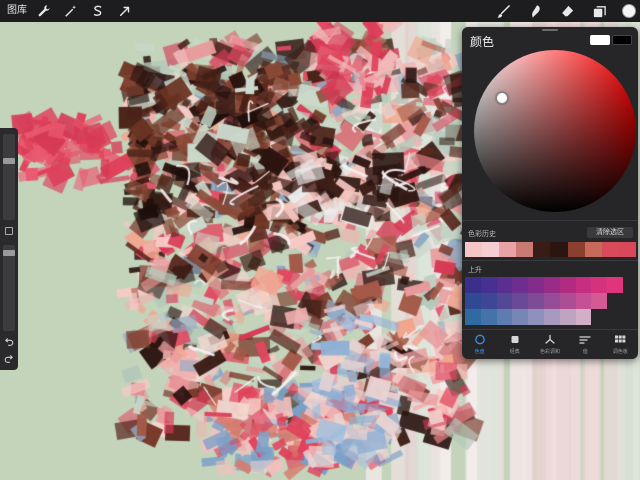 Image resolution: width=640 pixels, height=480 pixels. Describe the element at coordinates (9, 177) in the screenshot. I see `brush-size-slider` at that location.